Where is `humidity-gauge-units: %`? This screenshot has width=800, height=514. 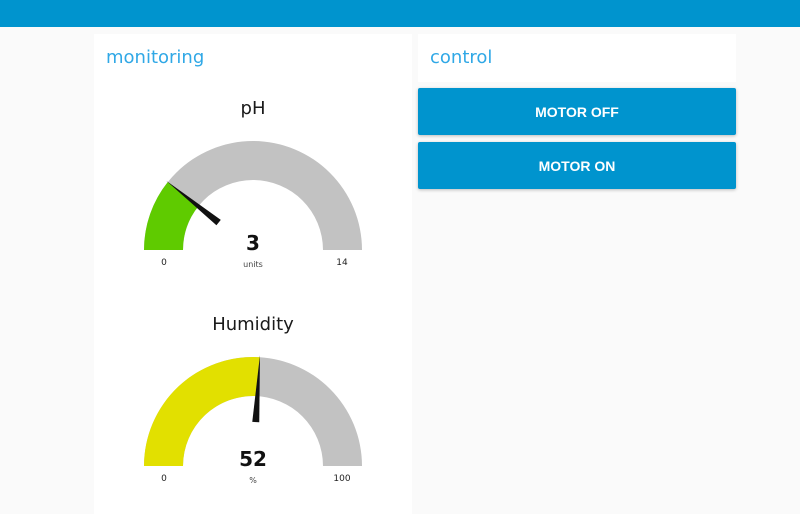 humidity-gauge-units: % is located at coordinates (253, 480).